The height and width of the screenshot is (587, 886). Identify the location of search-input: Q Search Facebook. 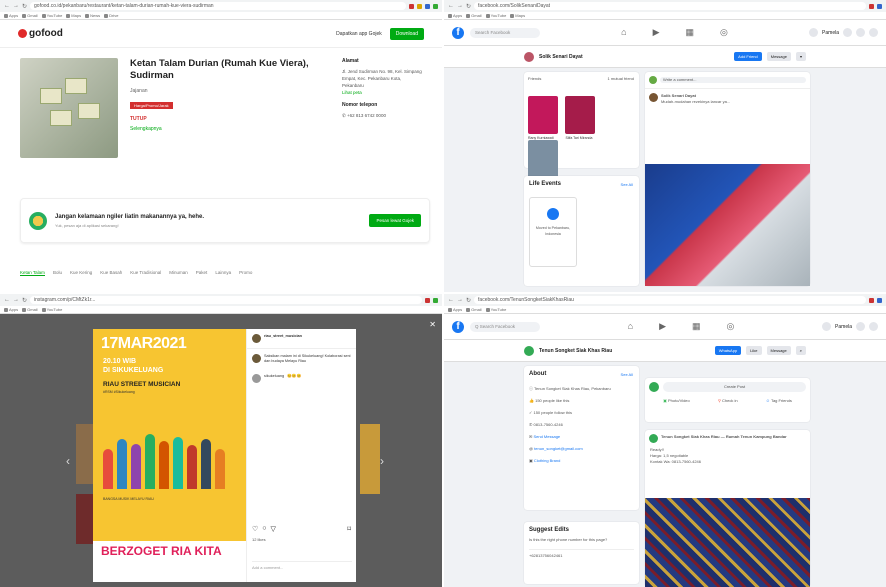
(505, 326).